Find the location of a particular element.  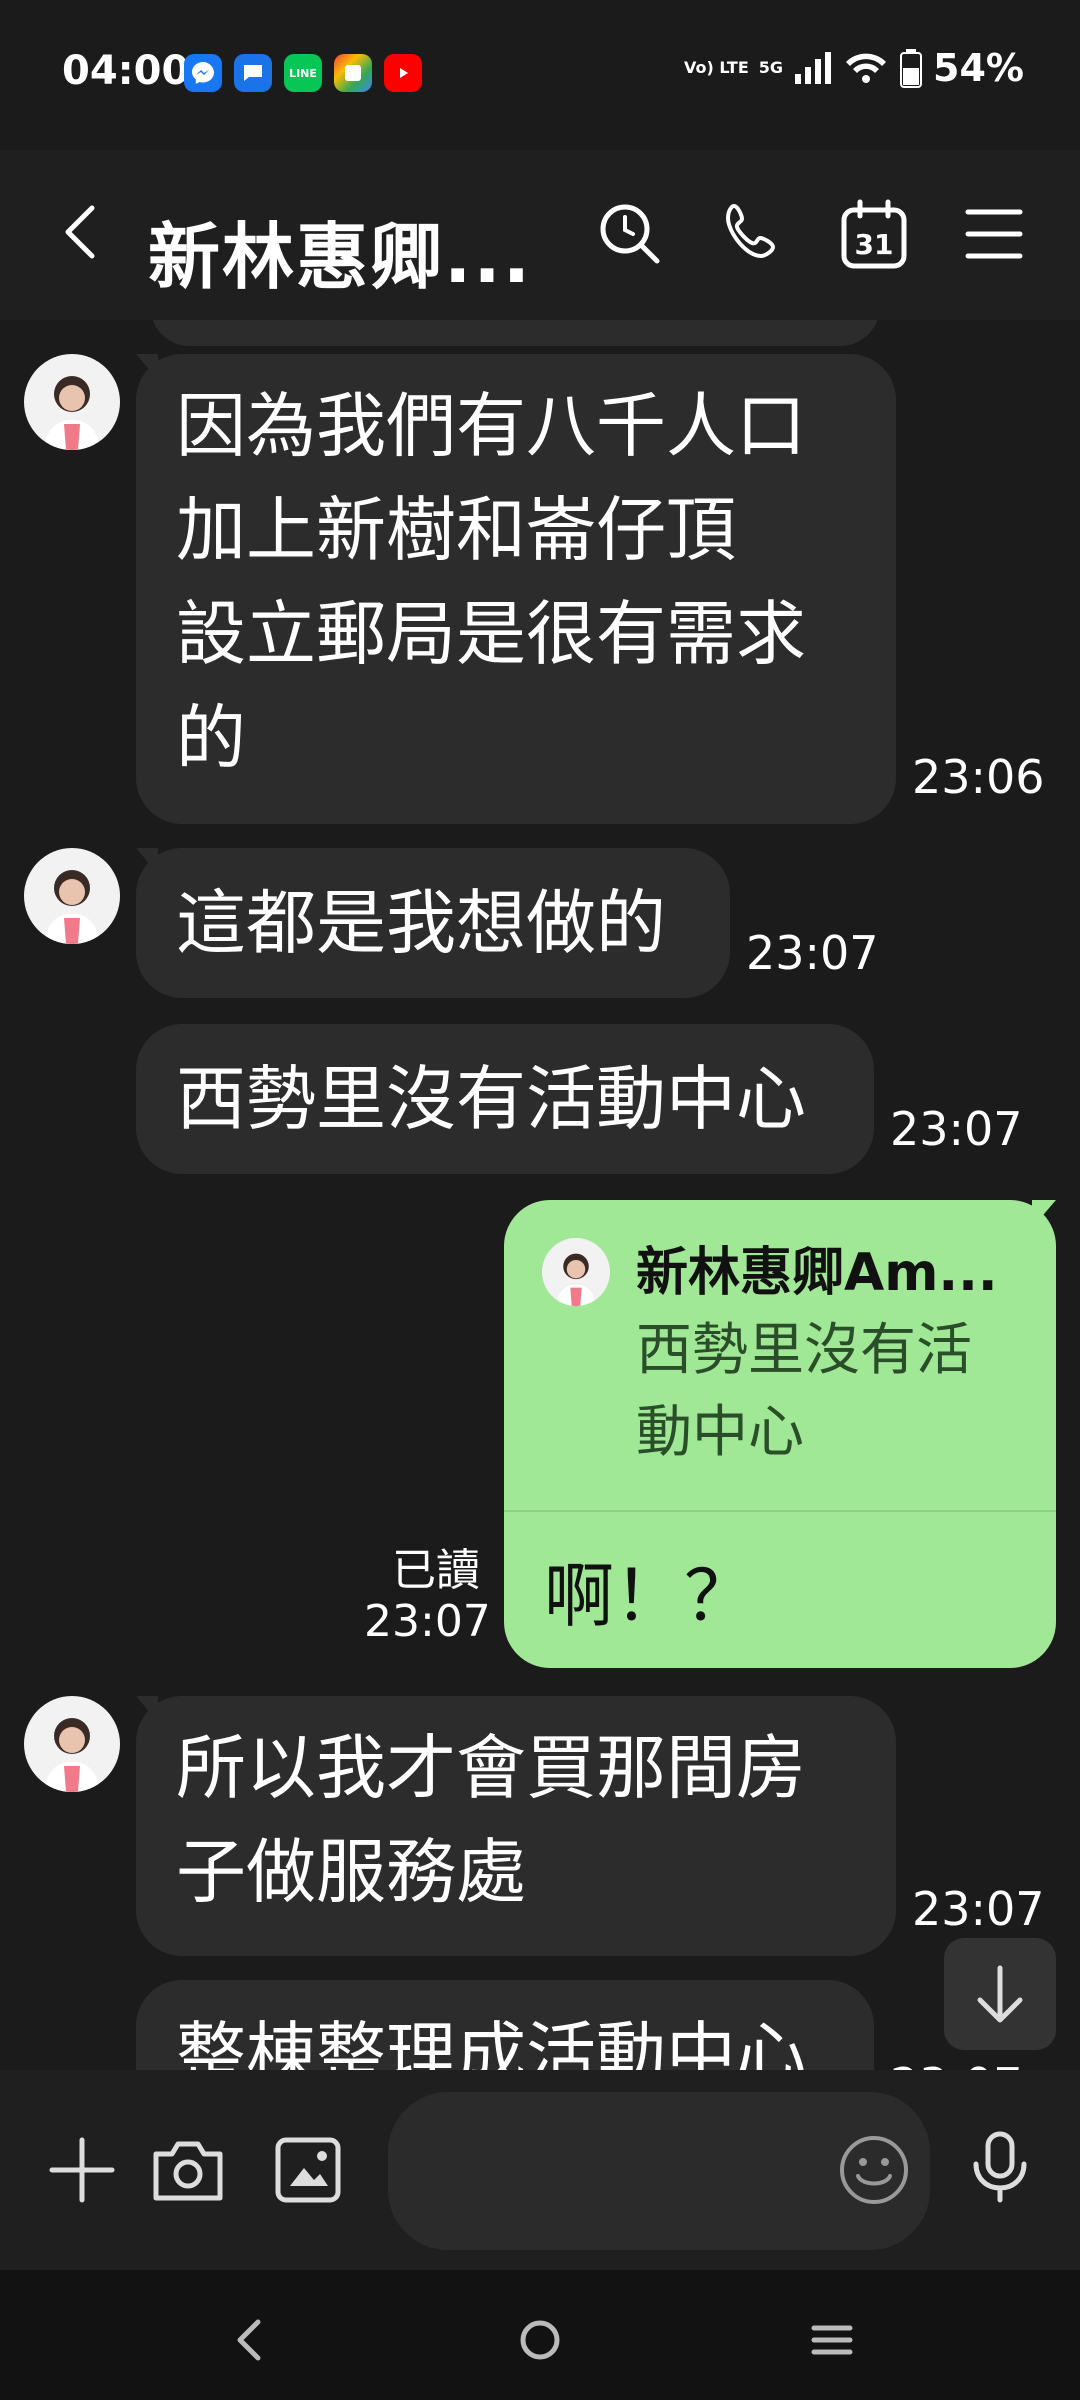

message-text: 這都是我想做的 is located at coordinates (421, 923).